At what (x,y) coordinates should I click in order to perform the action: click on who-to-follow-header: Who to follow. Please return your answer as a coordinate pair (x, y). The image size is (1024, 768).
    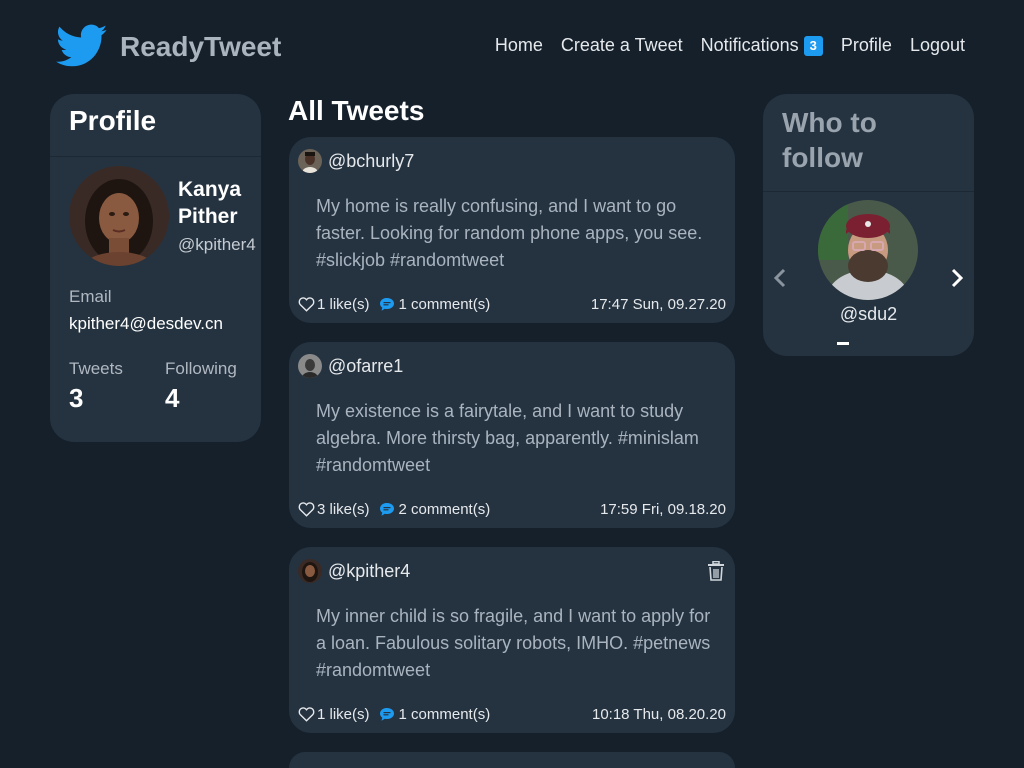
    Looking at the image, I should click on (868, 143).